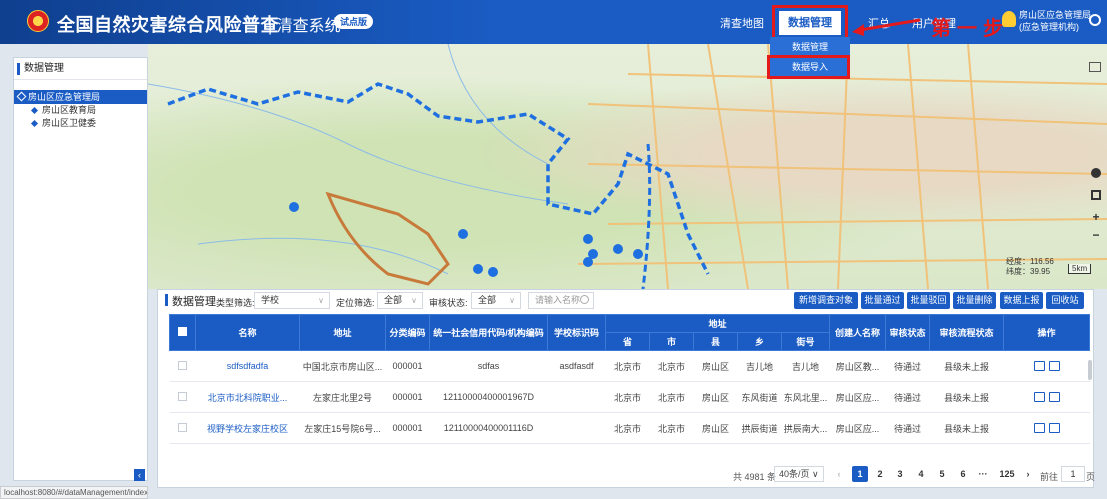  I want to click on location-filter-select: 全部 ∨, so click(400, 300).